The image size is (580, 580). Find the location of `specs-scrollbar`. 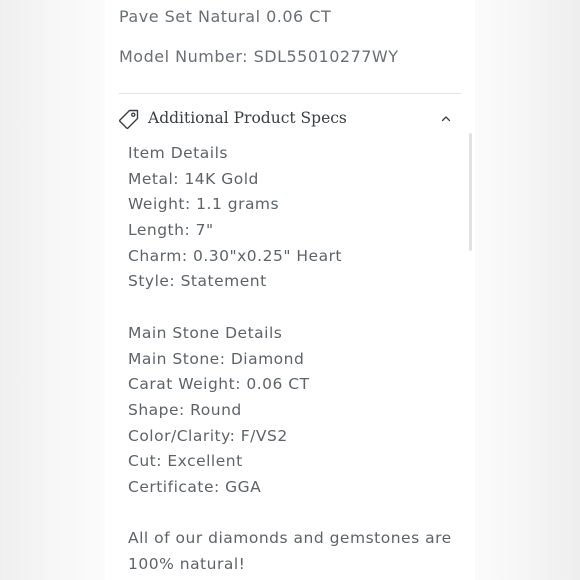

specs-scrollbar is located at coordinates (470, 192).